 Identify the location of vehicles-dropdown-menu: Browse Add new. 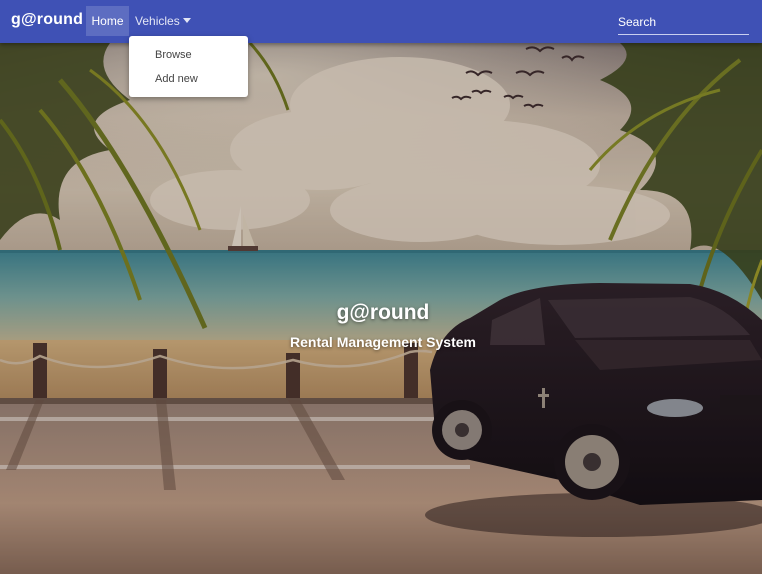
(188, 66).